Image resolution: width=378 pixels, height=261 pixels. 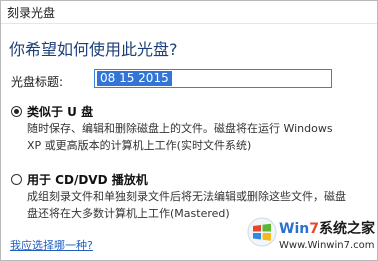 What do you see at coordinates (346, 229) in the screenshot?
I see `watermark-brand-suffix: 系统之家` at bounding box center [346, 229].